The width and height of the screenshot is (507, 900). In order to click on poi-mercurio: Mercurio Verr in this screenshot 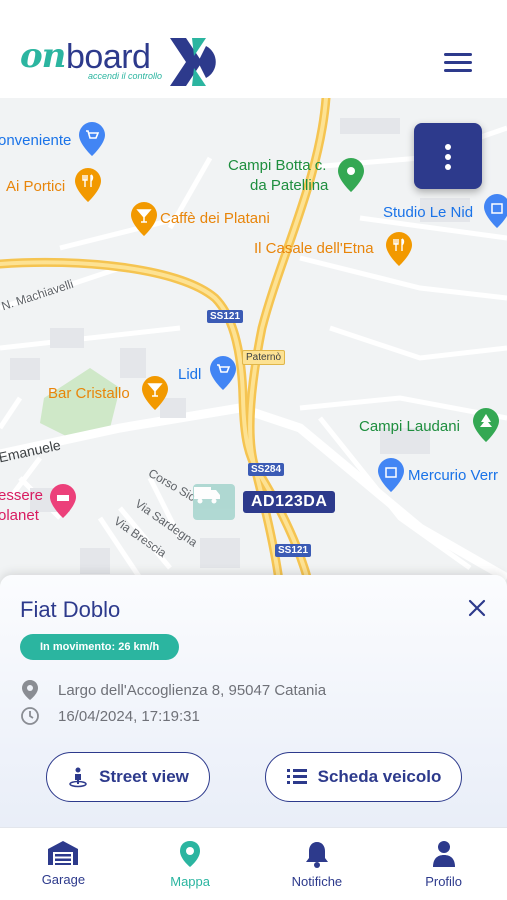, I will do `click(453, 475)`.